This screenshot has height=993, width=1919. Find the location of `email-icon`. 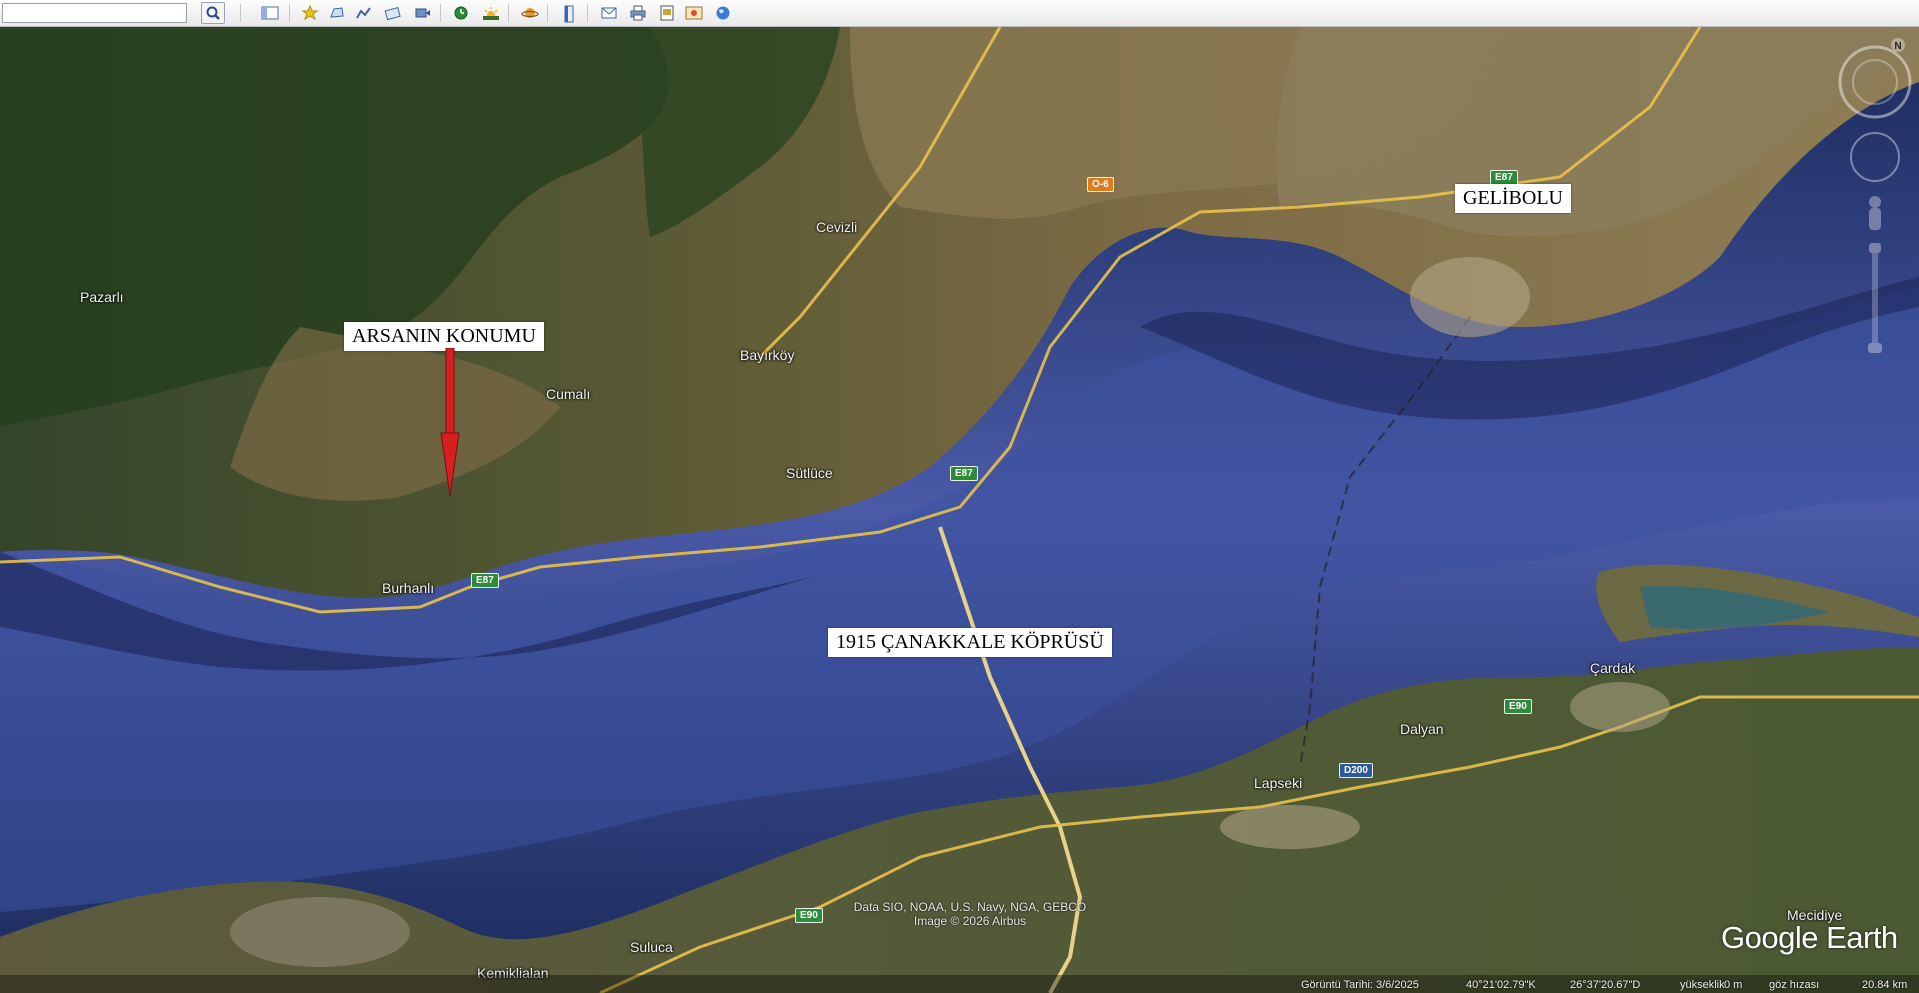

email-icon is located at coordinates (609, 13).